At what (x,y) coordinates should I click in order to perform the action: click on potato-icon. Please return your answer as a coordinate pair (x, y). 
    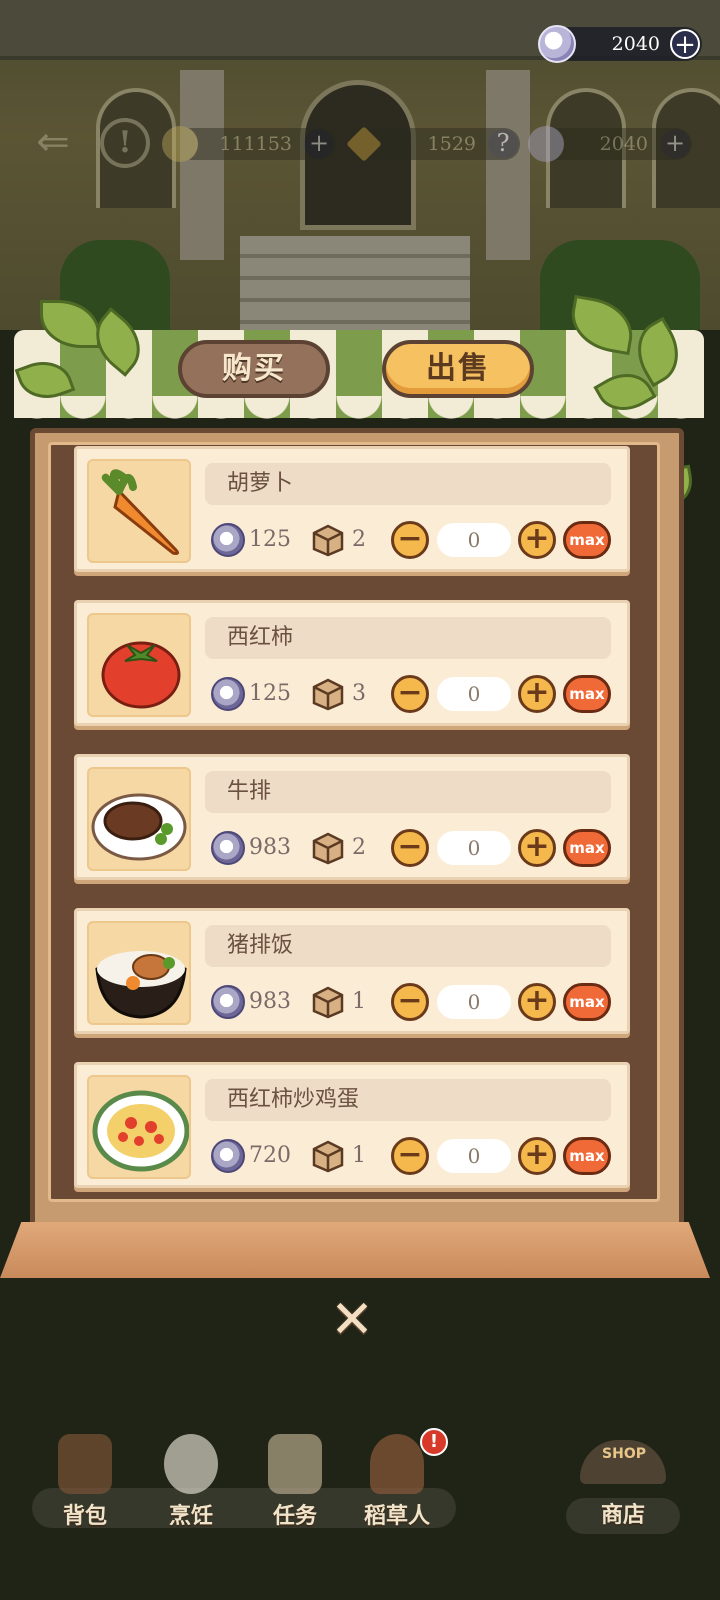
    Looking at the image, I should click on (180, 144).